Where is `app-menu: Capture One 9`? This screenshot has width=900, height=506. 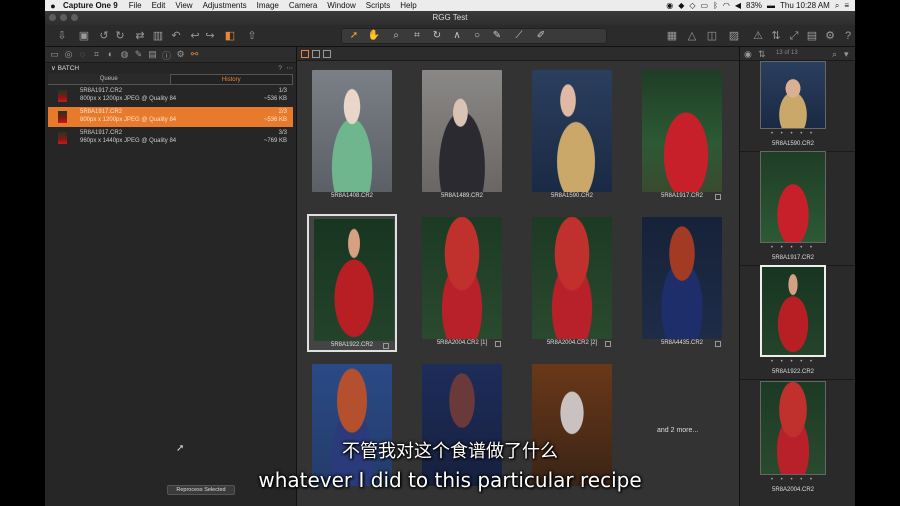 app-menu: Capture One 9 is located at coordinates (92, 5).